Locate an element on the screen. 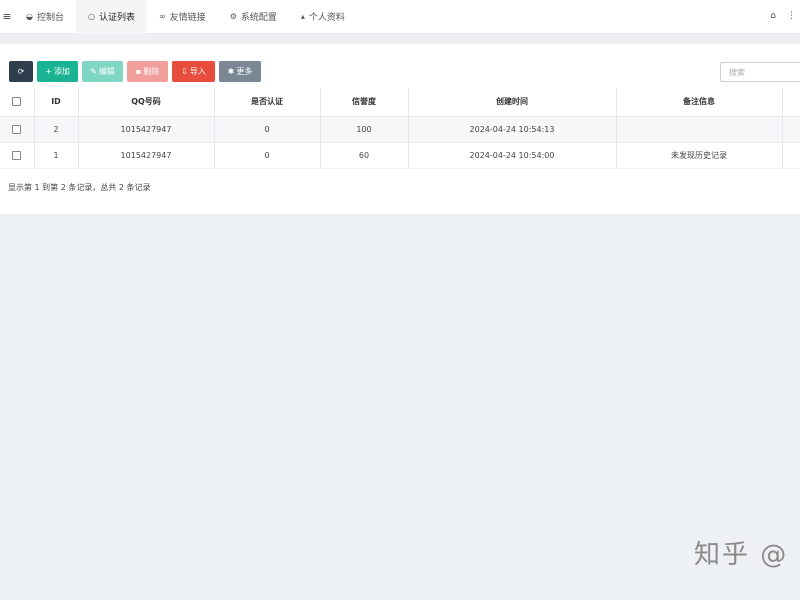  add-button: + 添加 is located at coordinates (57, 71).